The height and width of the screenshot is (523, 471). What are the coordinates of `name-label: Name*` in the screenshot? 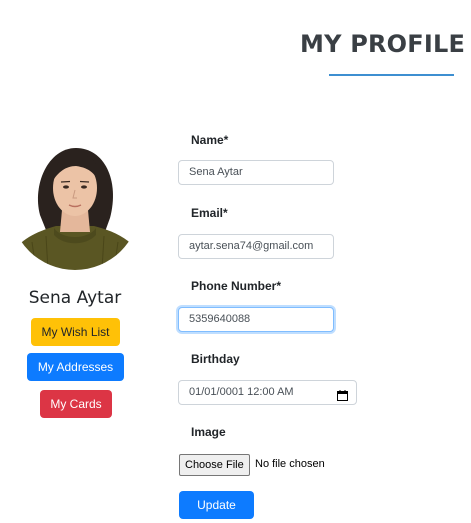 It's located at (210, 140).